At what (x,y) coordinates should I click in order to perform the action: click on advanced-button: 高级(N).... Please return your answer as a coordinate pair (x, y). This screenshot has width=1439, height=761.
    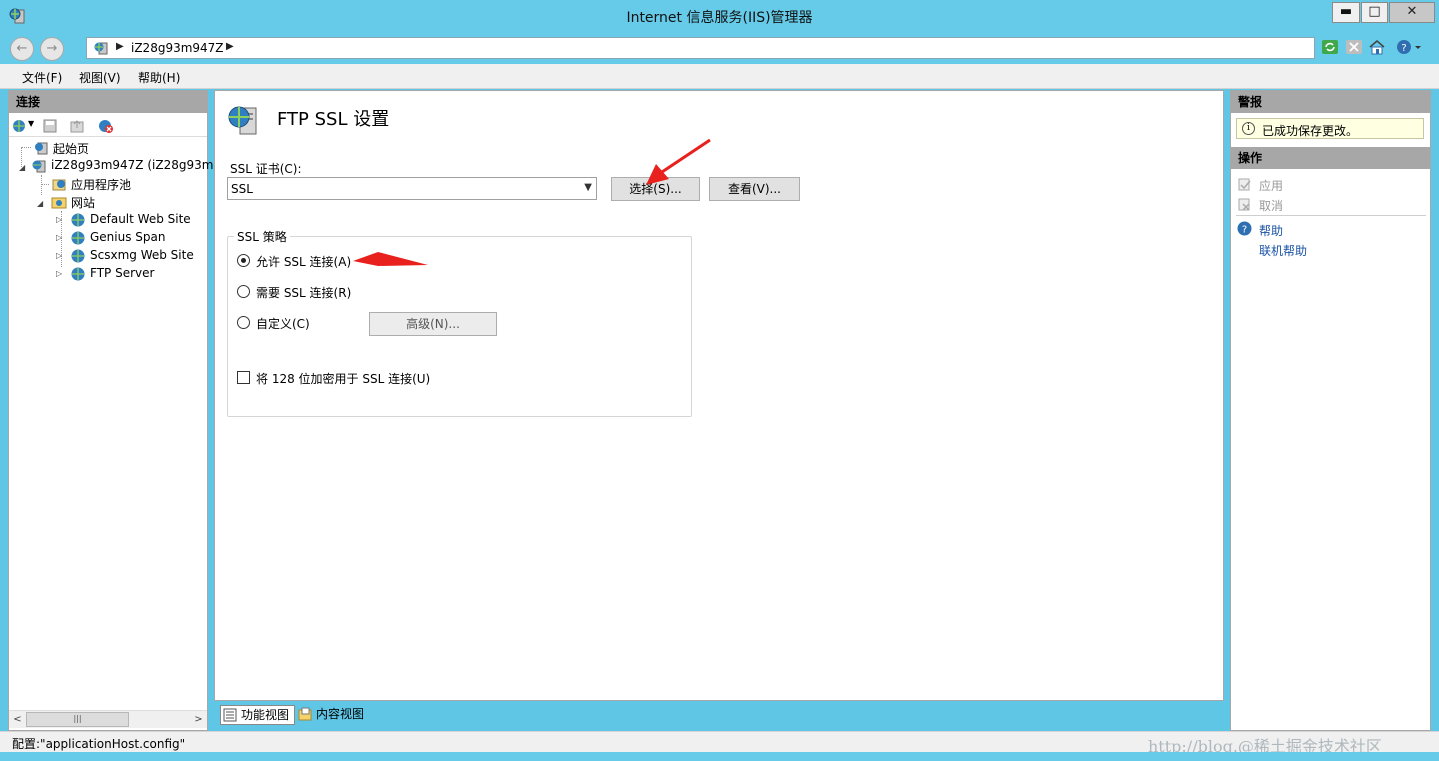
    Looking at the image, I should click on (433, 324).